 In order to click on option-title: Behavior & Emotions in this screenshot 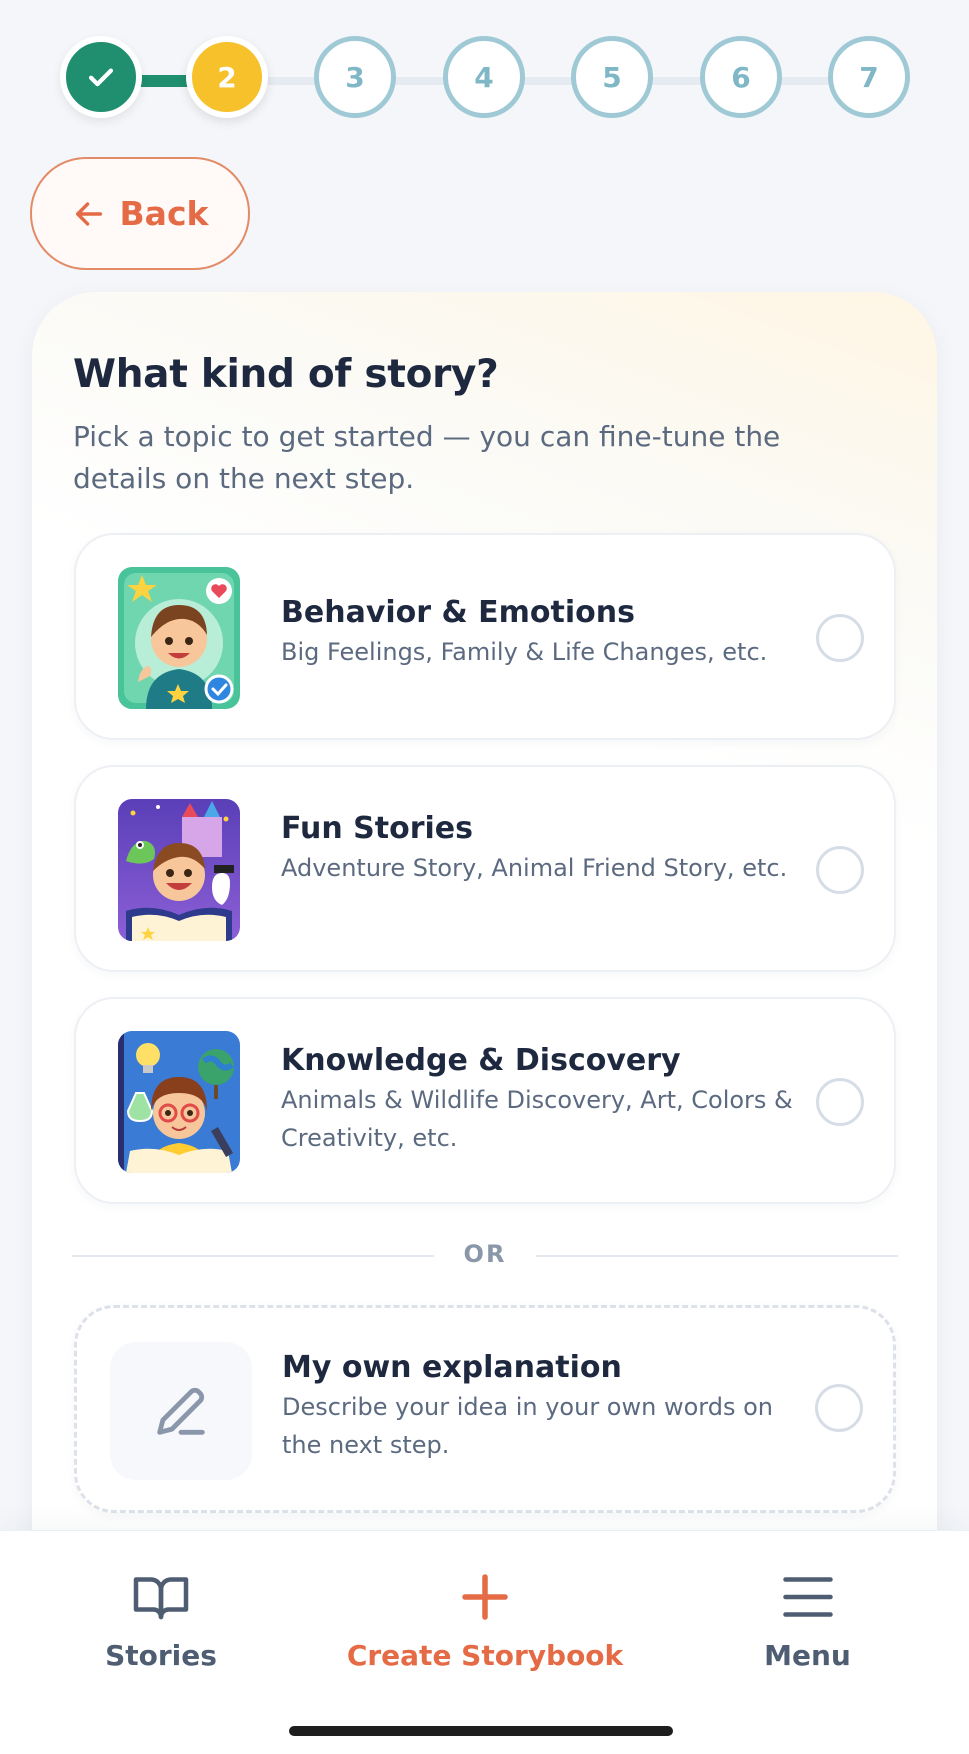, I will do `click(458, 612)`.